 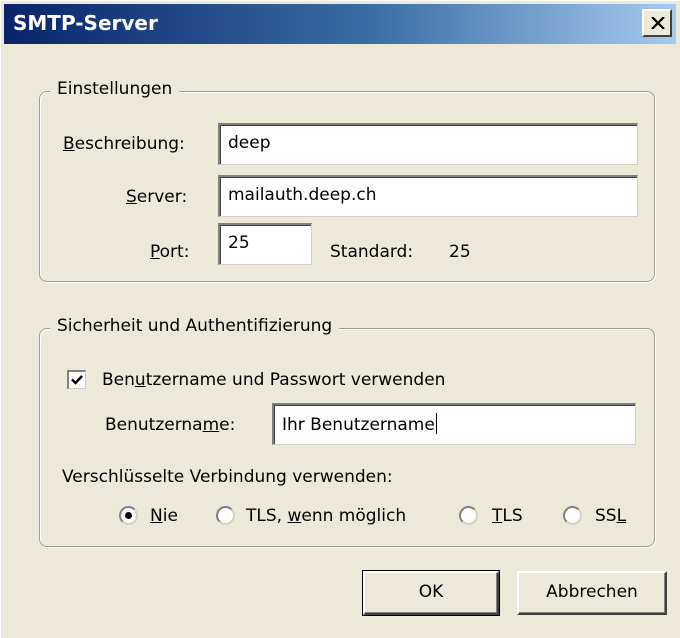 I want to click on radio-selected-dot, so click(x=128, y=515).